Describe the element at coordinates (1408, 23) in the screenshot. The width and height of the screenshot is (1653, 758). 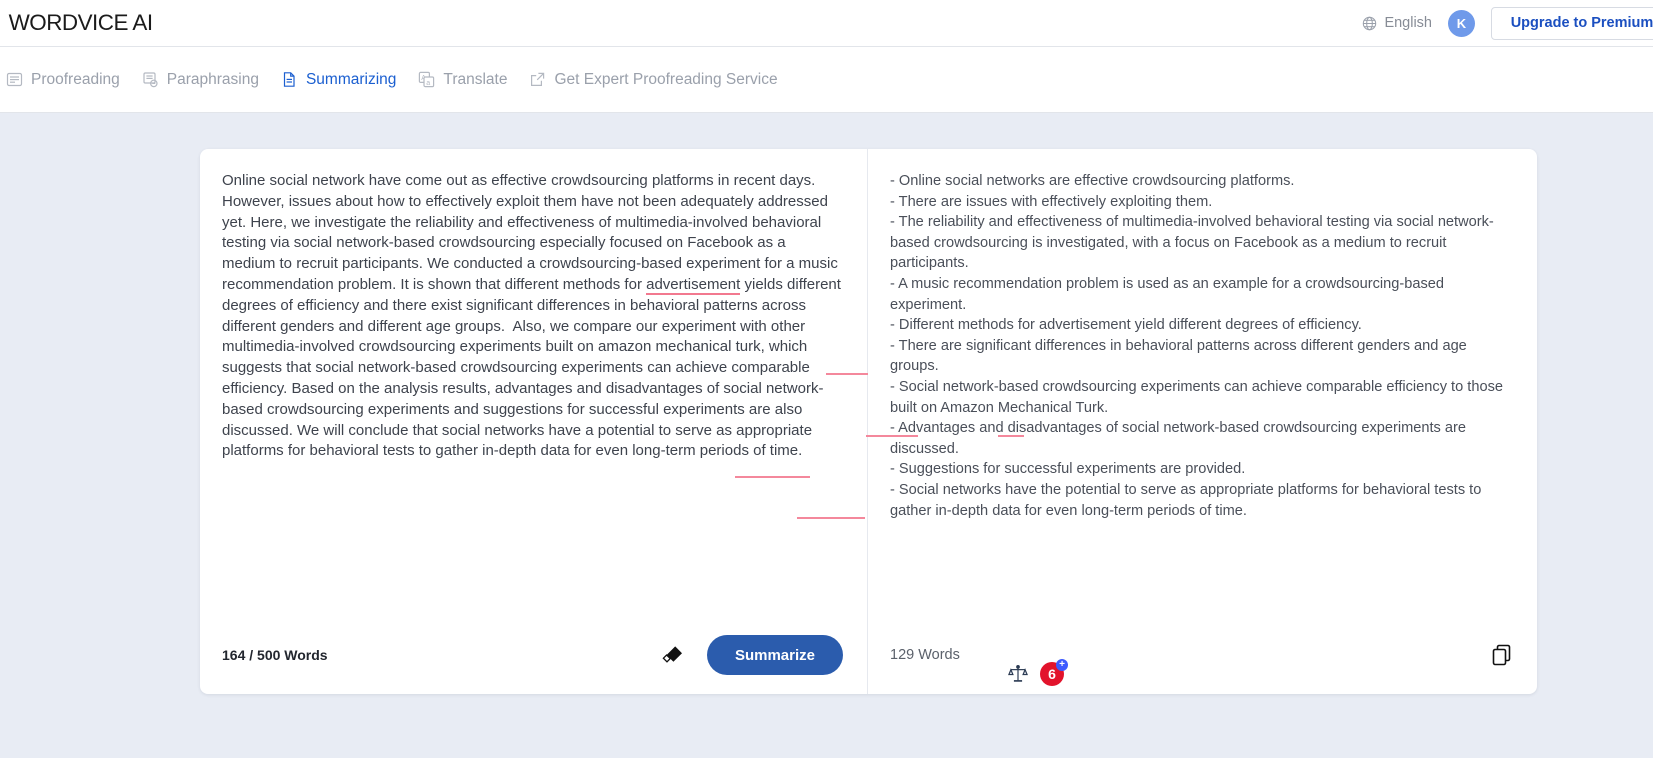
I see `language-label: English` at that location.